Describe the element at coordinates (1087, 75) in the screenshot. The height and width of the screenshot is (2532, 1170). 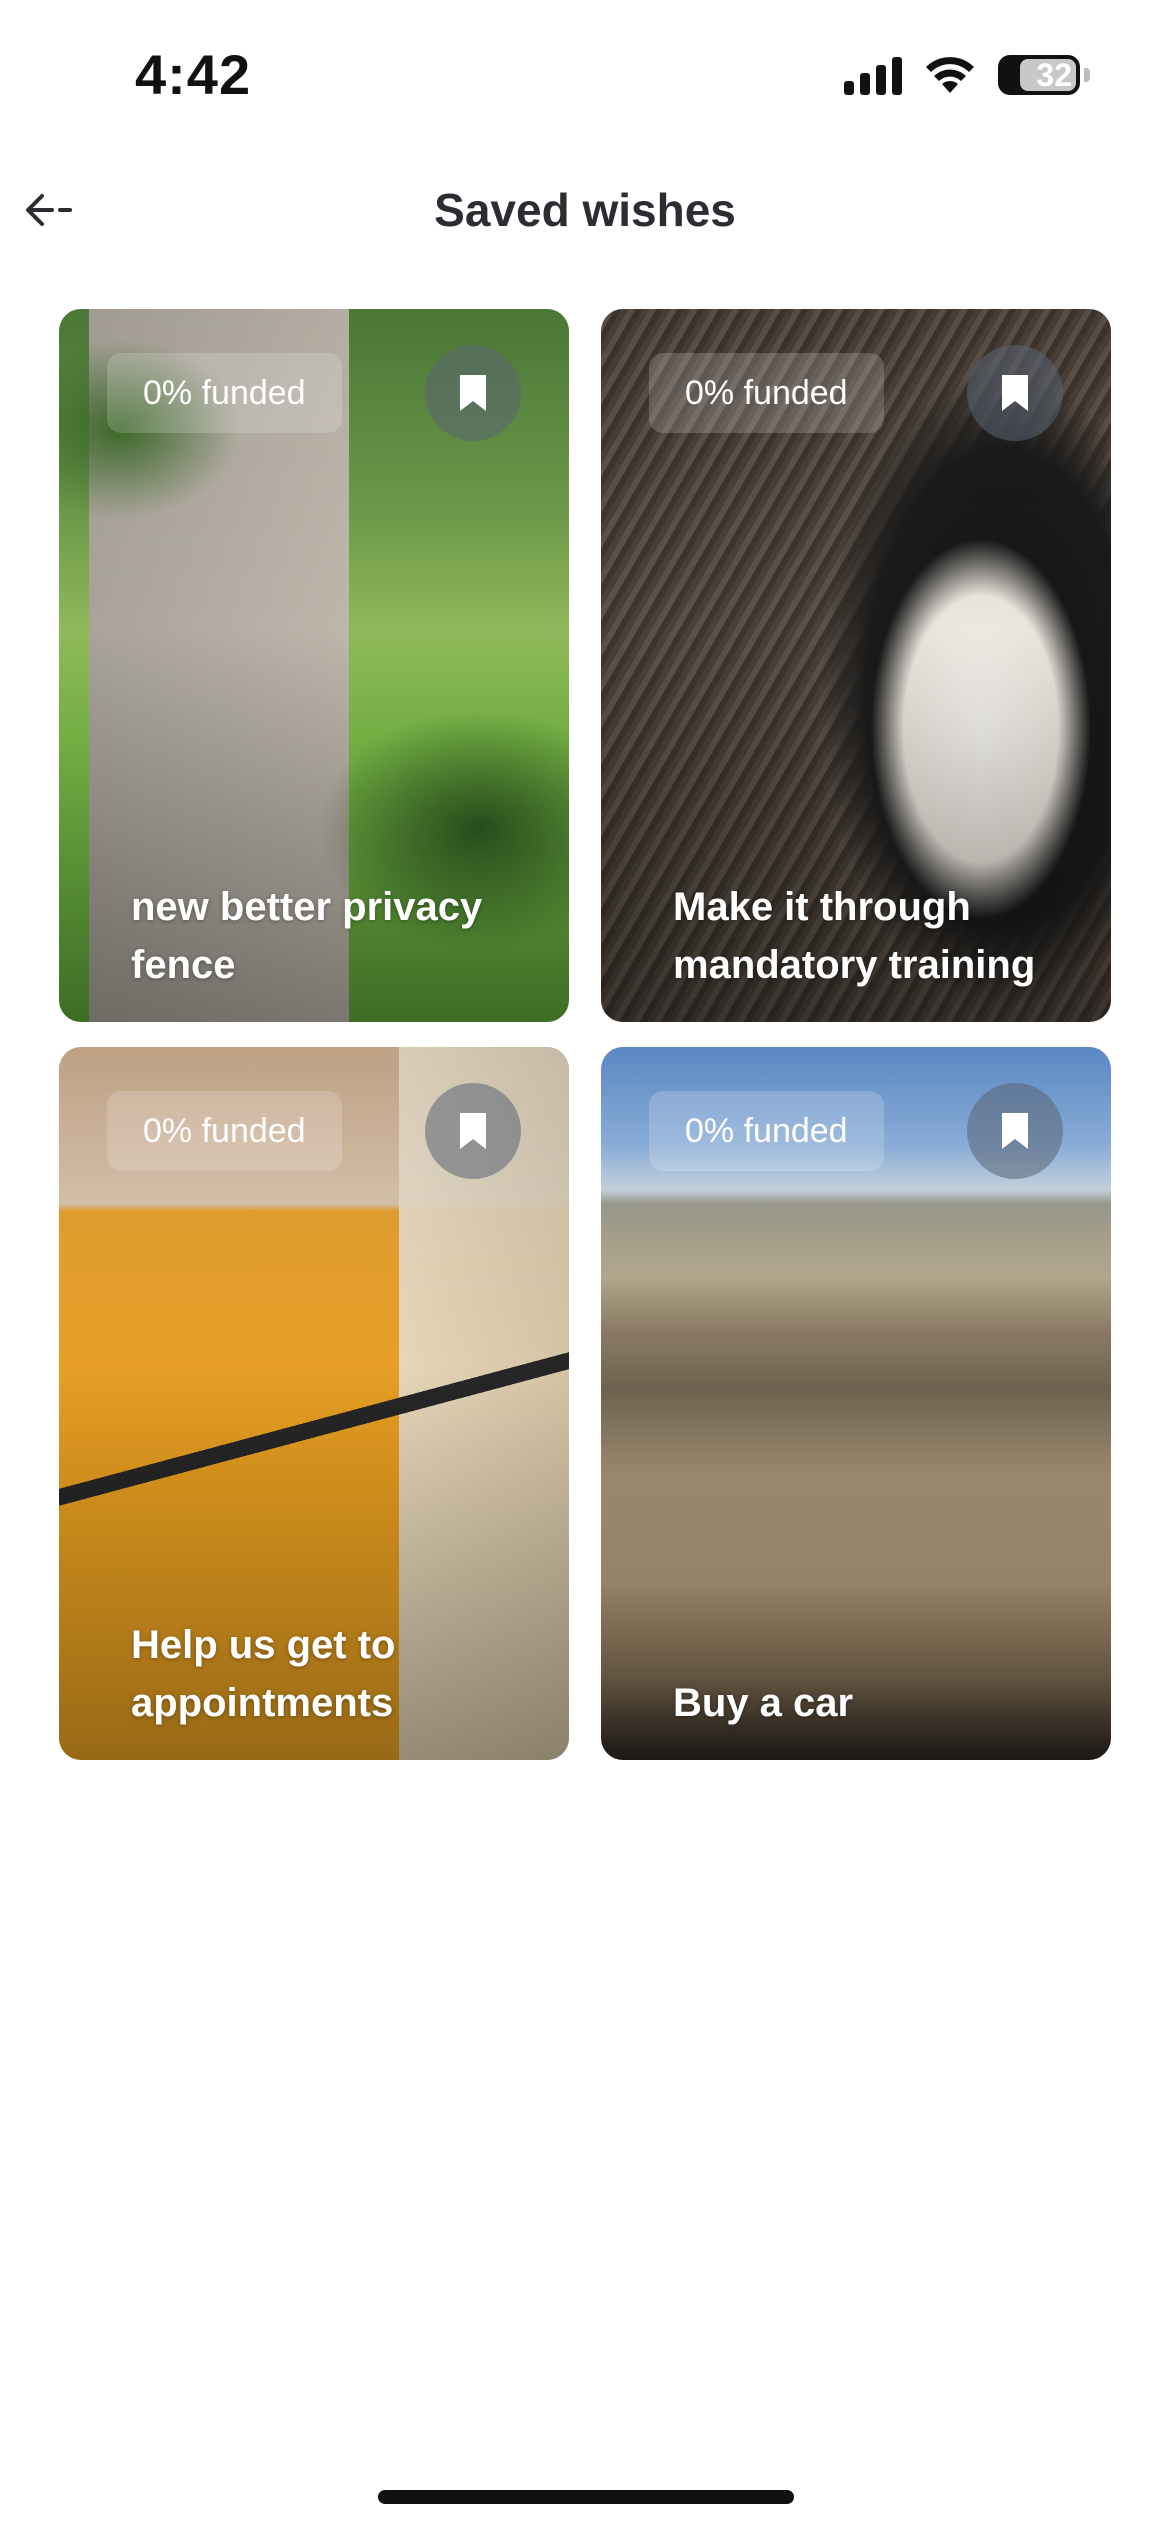
I see `battery-cap` at that location.